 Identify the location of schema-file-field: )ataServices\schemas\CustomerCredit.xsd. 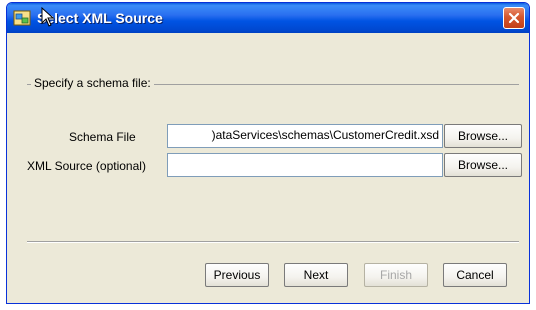
(305, 136).